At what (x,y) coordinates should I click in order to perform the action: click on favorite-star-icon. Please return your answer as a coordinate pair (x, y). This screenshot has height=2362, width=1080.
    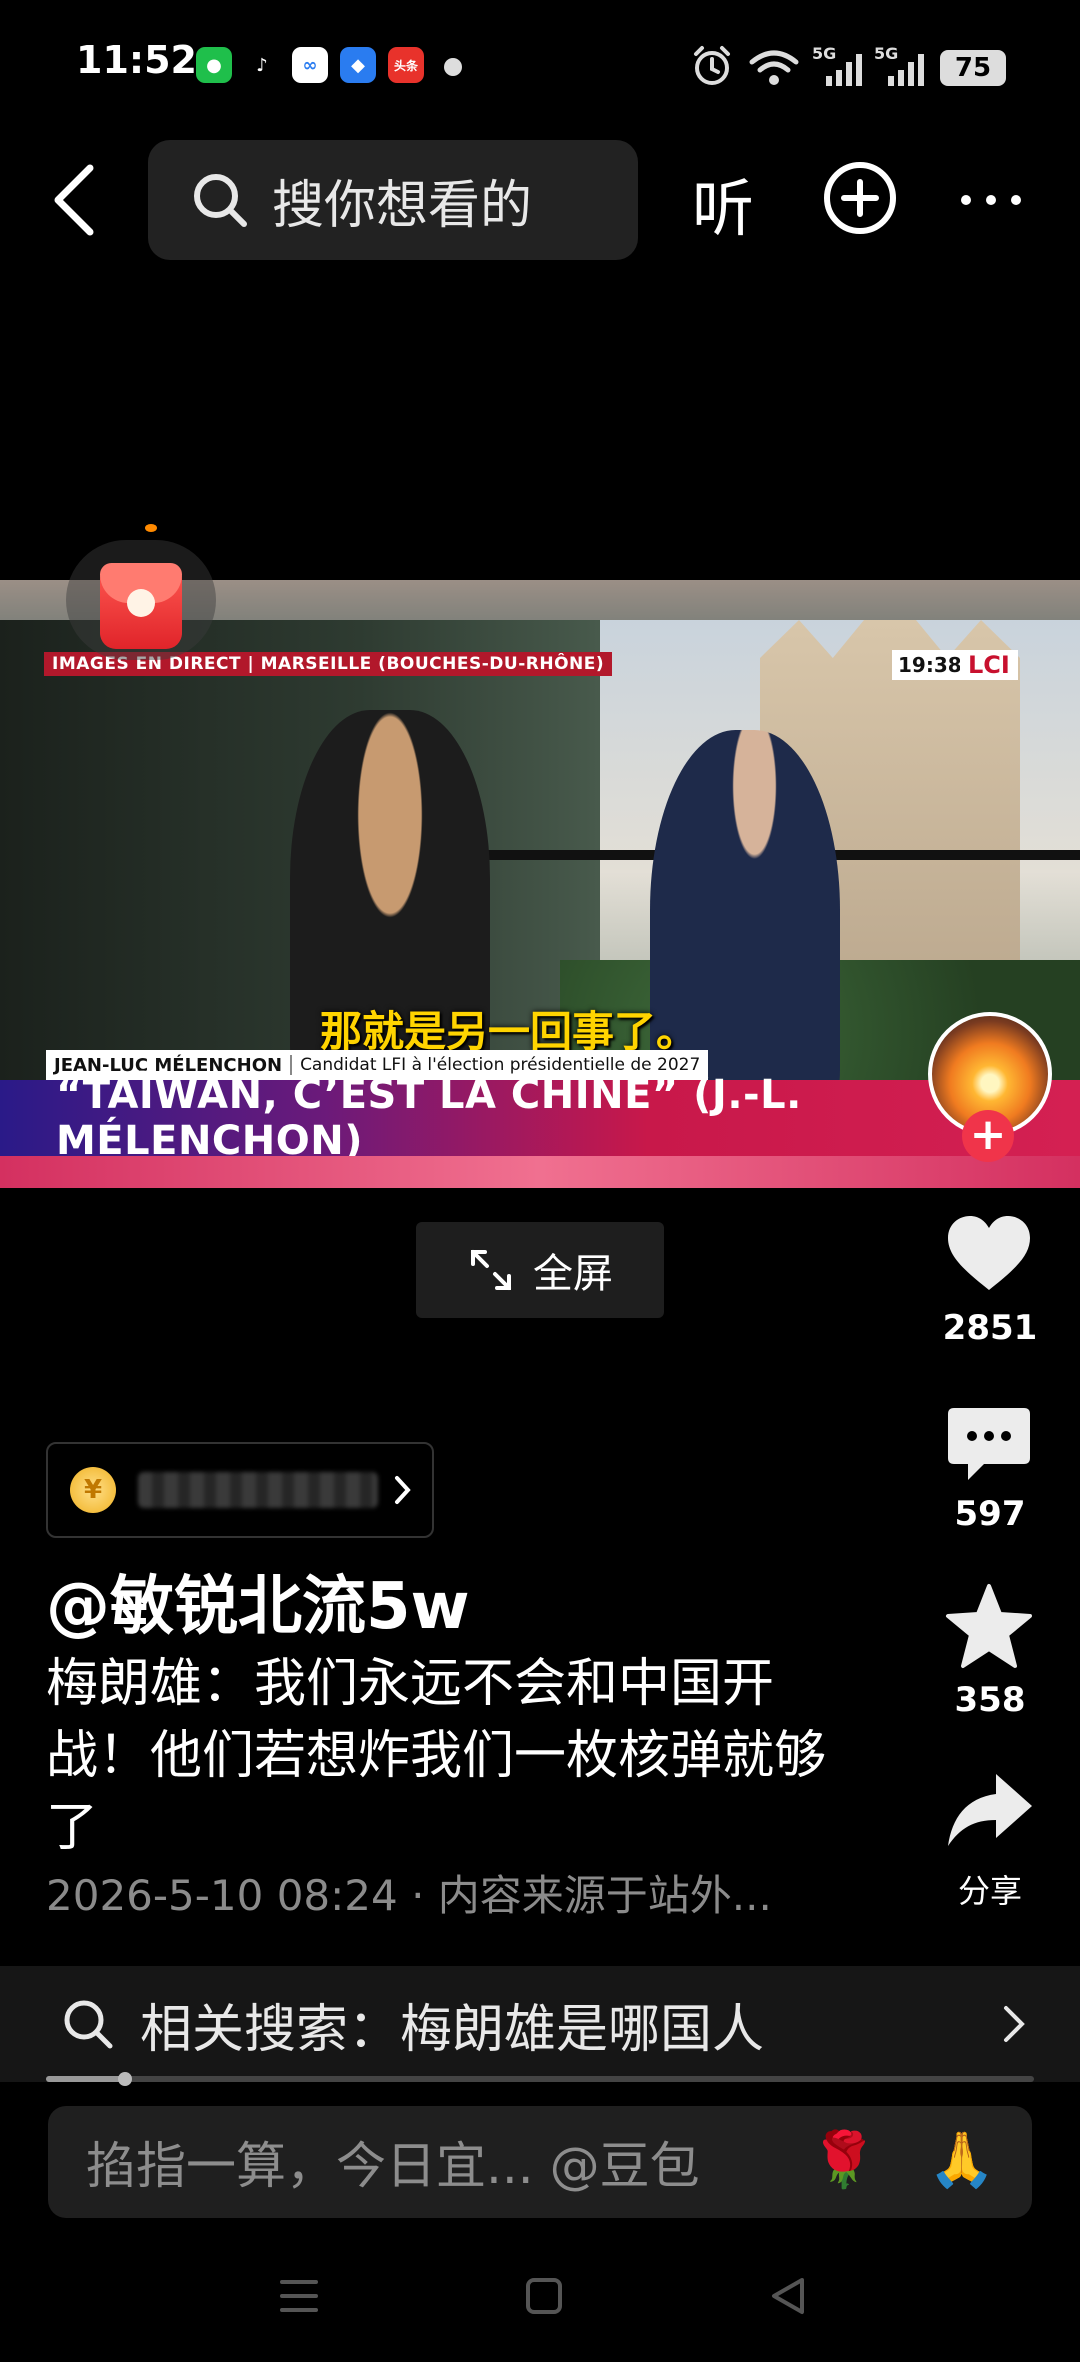
    Looking at the image, I should click on (989, 1627).